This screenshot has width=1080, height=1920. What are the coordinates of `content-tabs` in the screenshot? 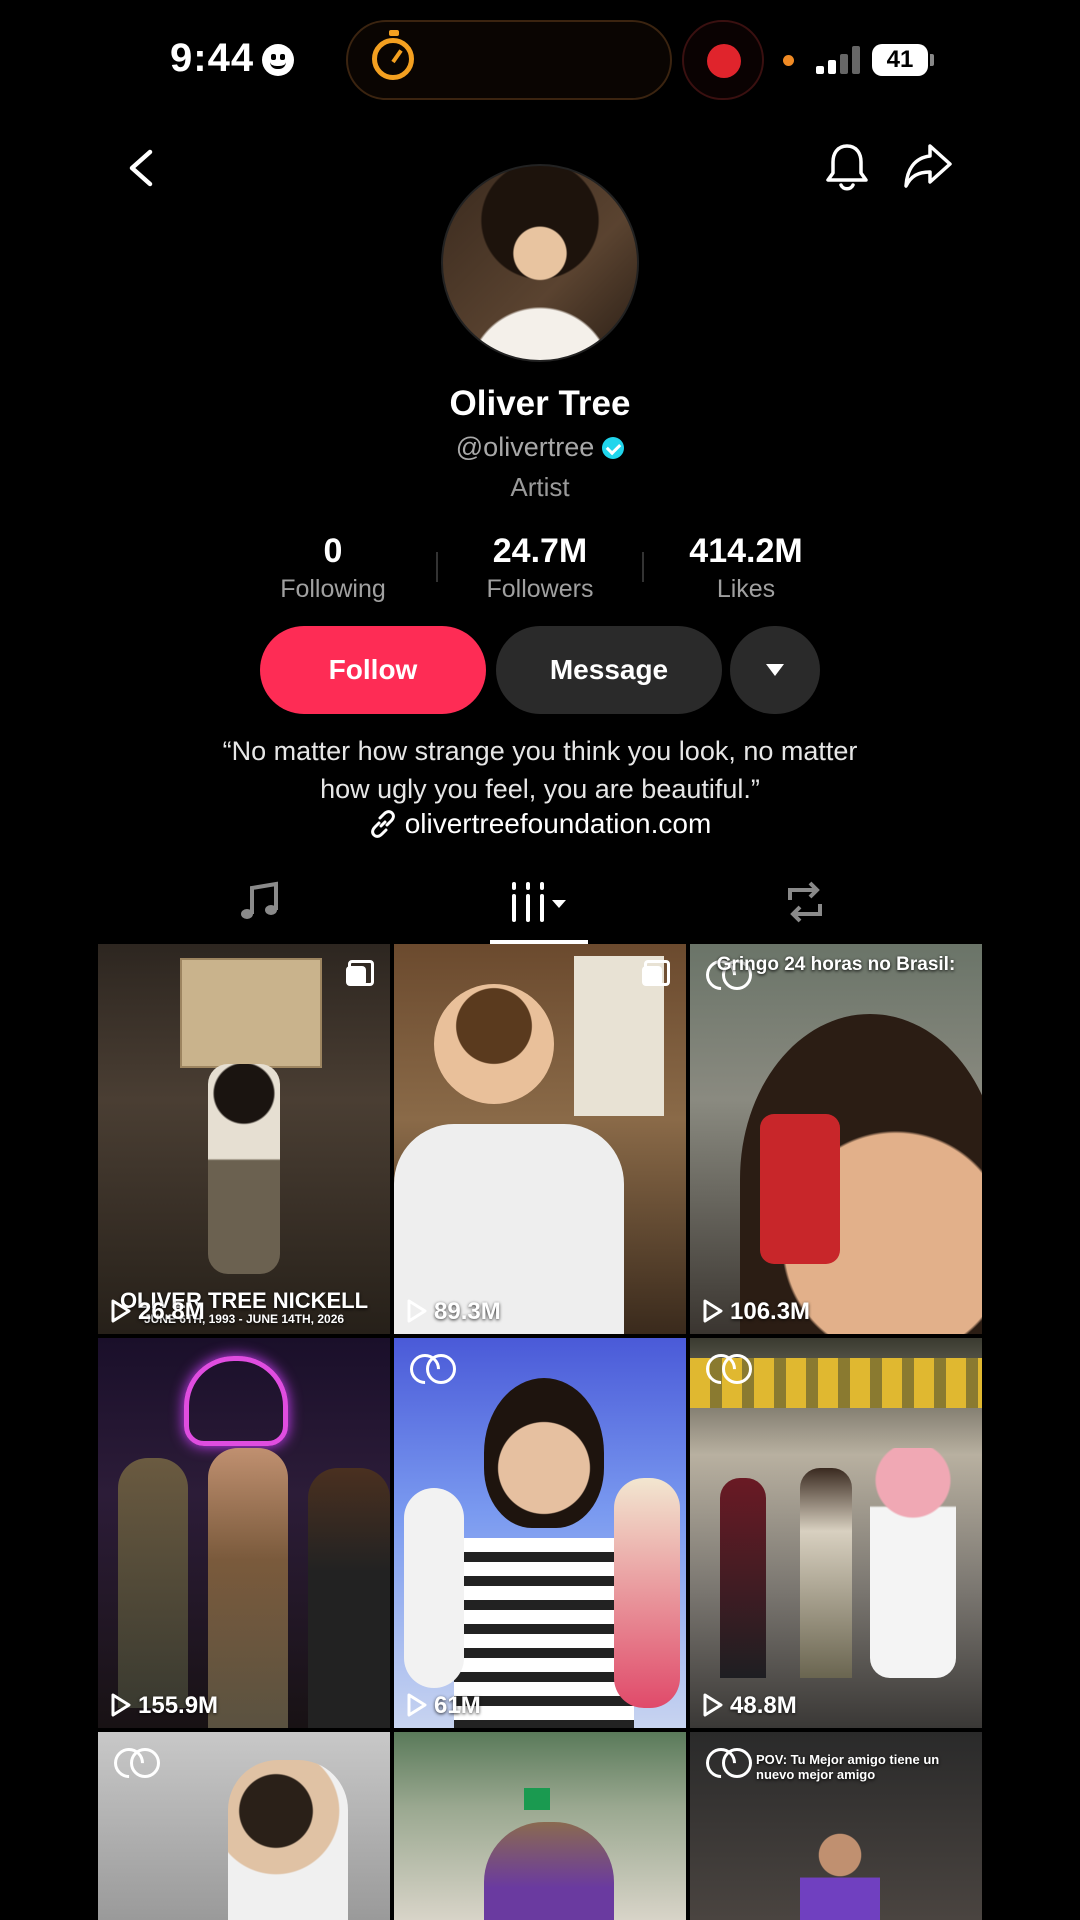 It's located at (540, 907).